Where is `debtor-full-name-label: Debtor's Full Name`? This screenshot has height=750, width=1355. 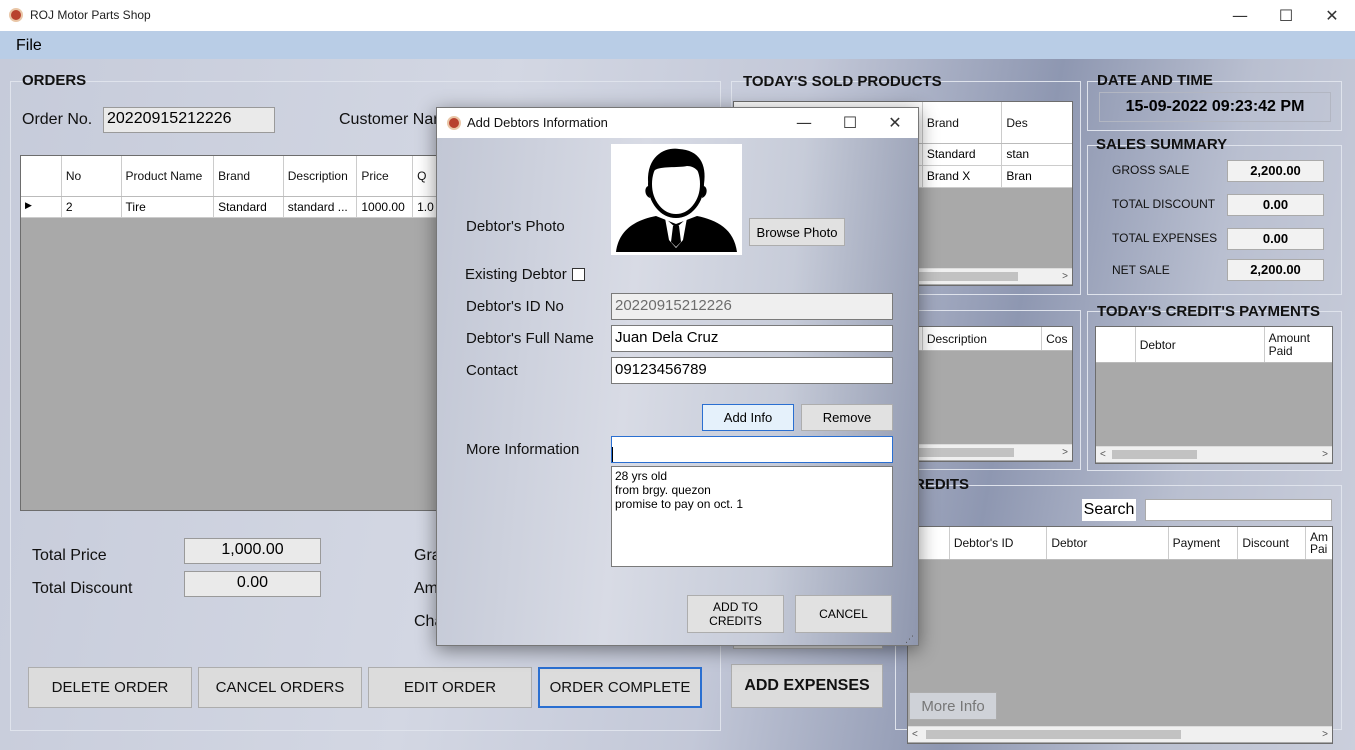 debtor-full-name-label: Debtor's Full Name is located at coordinates (530, 338).